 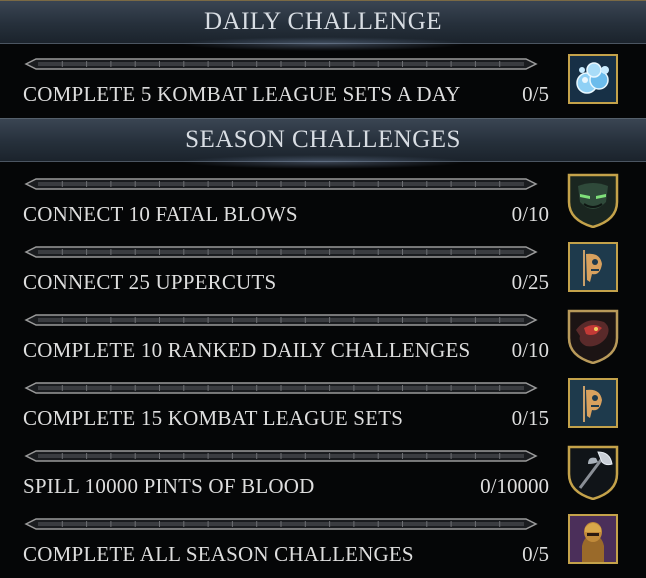 What do you see at coordinates (323, 25) in the screenshot?
I see `daily-challenge-header: DAILY CHALLENGE` at bounding box center [323, 25].